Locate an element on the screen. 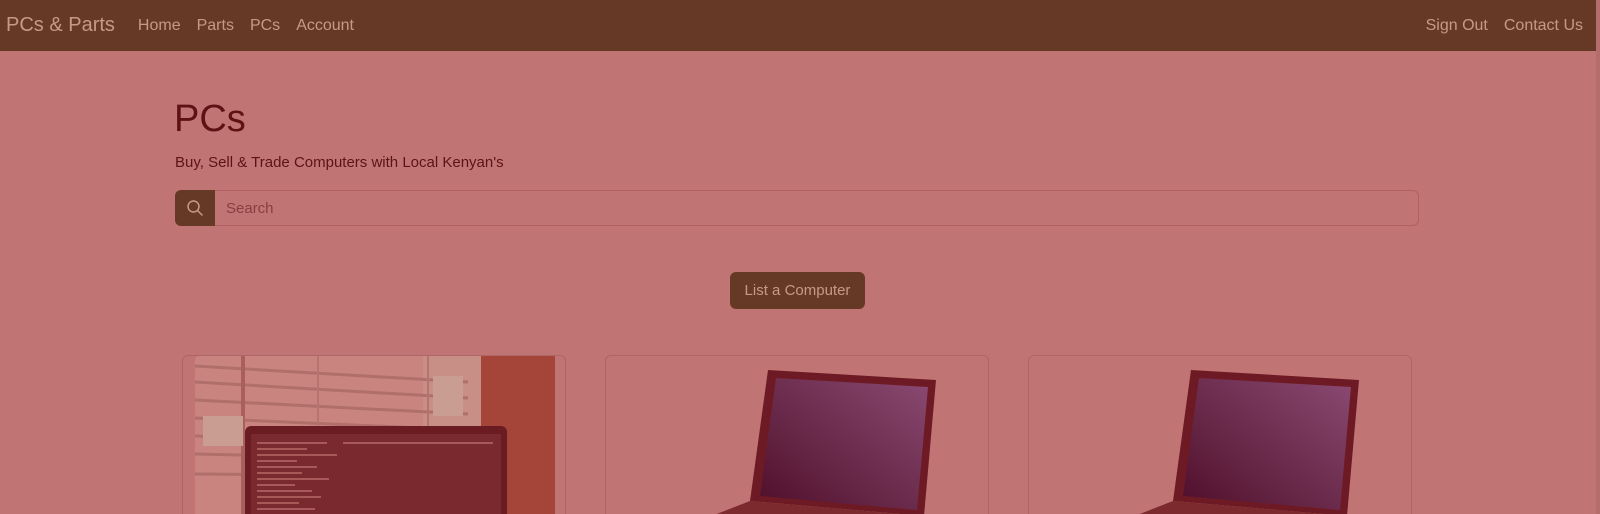  nav-account: Account is located at coordinates (325, 26).